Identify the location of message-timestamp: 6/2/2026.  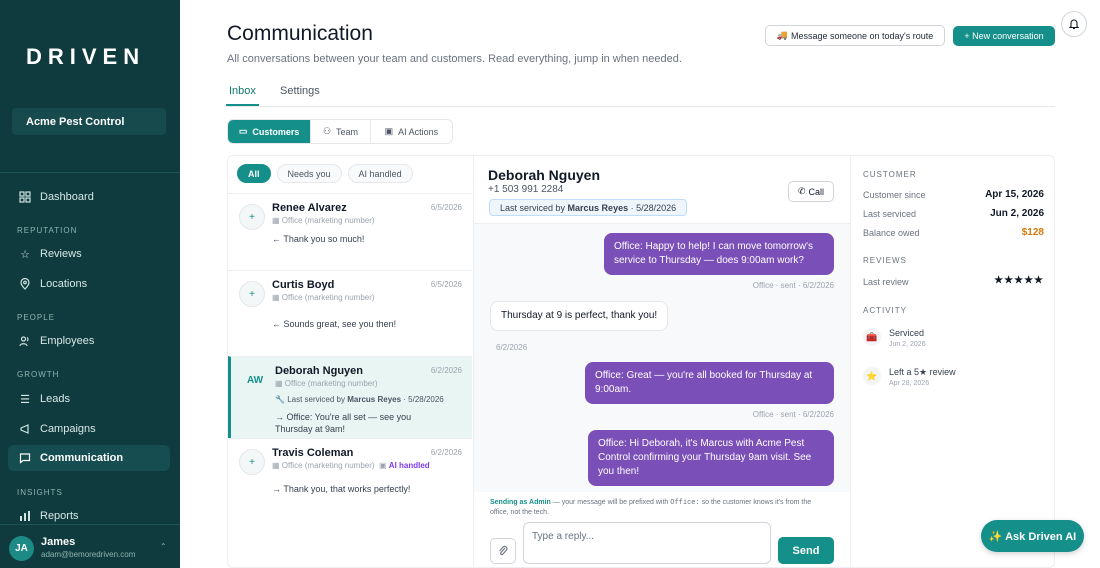
(512, 347).